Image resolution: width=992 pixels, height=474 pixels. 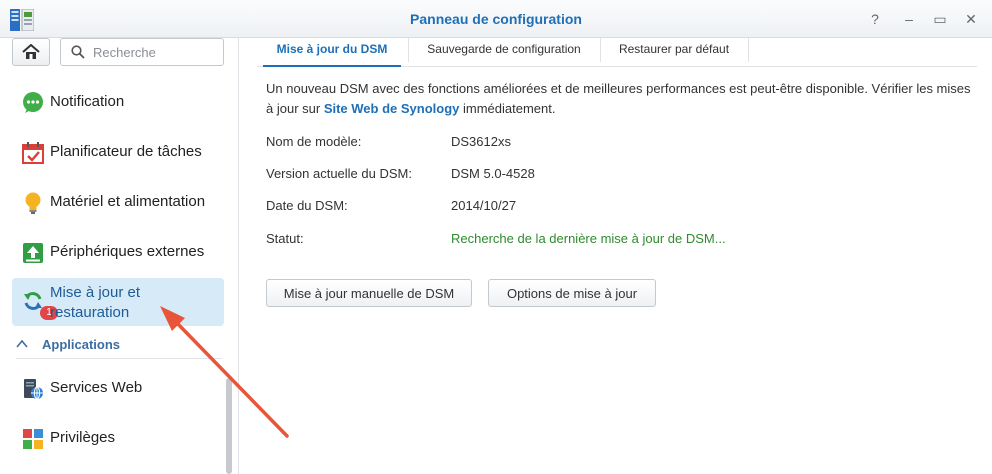 What do you see at coordinates (33, 203) in the screenshot?
I see `lightbulb-icon` at bounding box center [33, 203].